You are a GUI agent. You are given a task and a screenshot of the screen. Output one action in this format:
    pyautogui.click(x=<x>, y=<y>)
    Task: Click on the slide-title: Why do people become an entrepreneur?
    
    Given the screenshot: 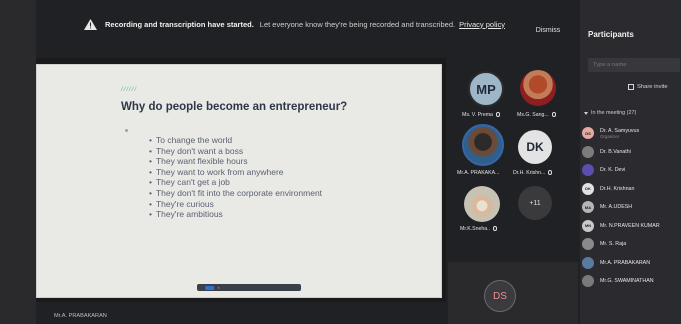 What is the action you would take?
    pyautogui.click(x=234, y=107)
    